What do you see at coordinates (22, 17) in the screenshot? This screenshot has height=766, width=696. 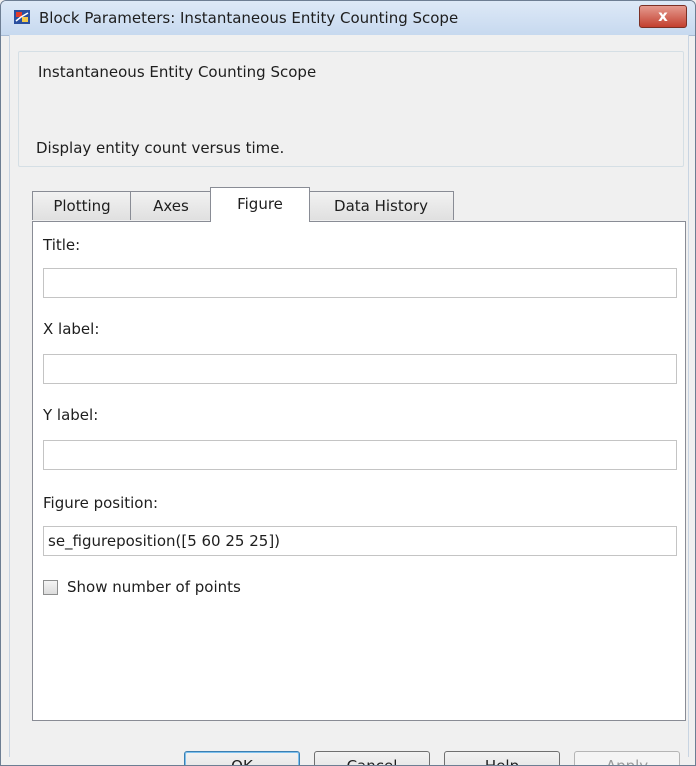 I see `simulink-block-icon` at bounding box center [22, 17].